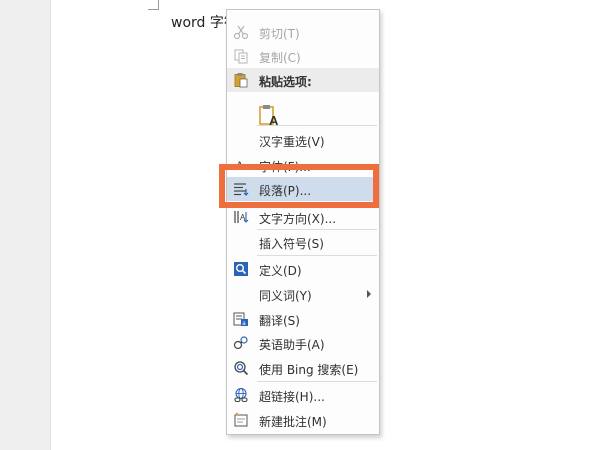  I want to click on menu-item-new-comment: 新建批注(M), so click(303, 420).